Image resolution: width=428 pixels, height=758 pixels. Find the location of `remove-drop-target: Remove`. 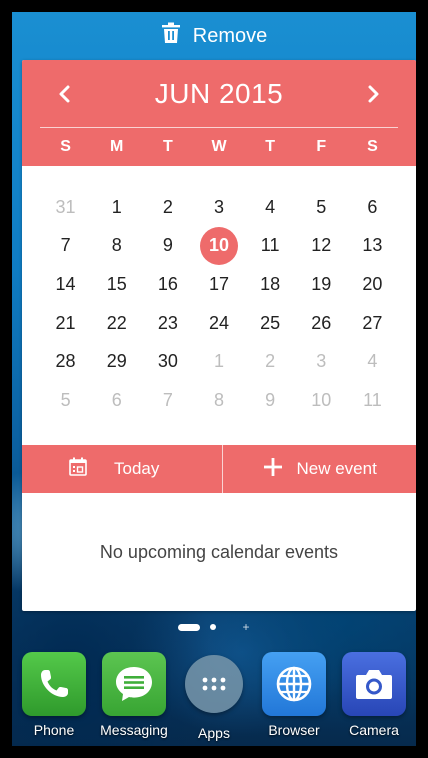

remove-drop-target: Remove is located at coordinates (214, 36).